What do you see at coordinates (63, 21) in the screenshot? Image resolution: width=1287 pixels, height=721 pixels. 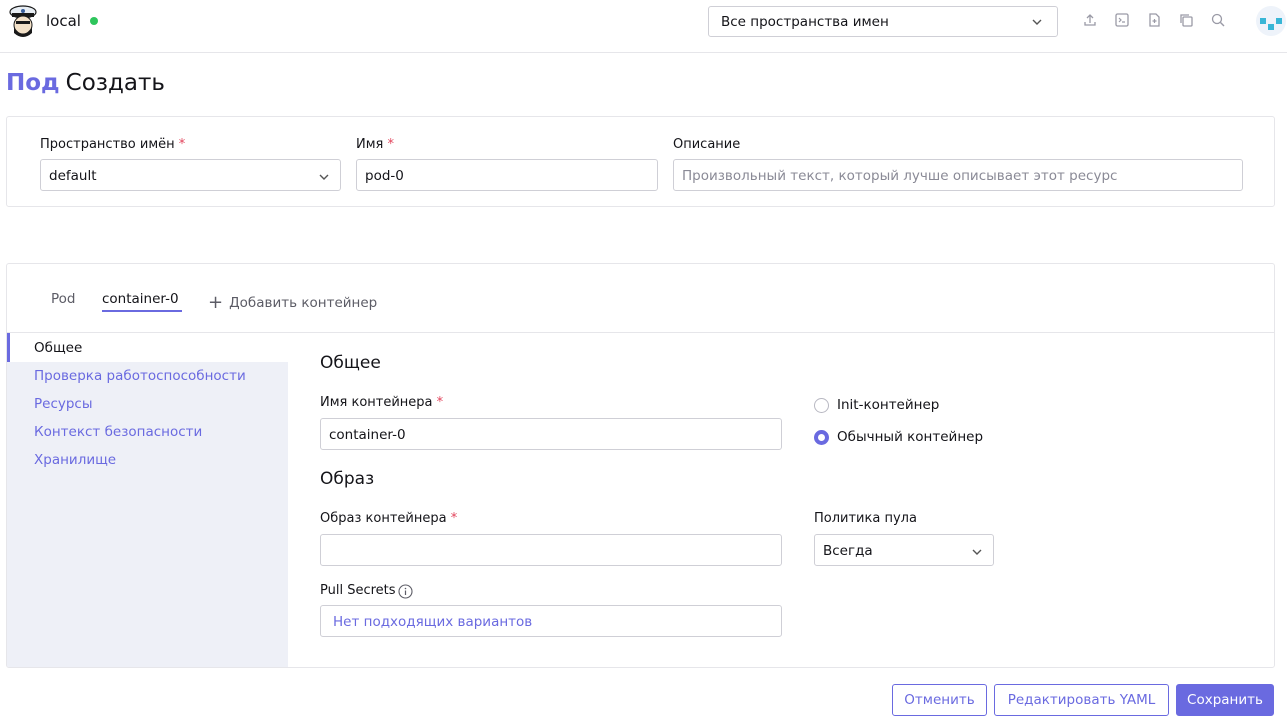 I see `cluster-name: local` at bounding box center [63, 21].